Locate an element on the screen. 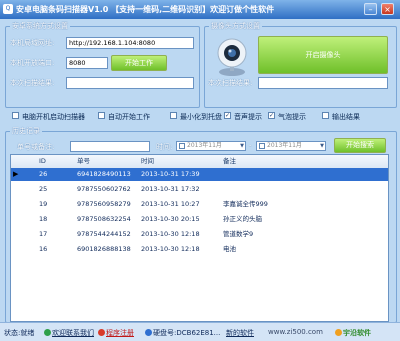 The height and width of the screenshot is (341, 400). cell-note: 孙正义的头脑 is located at coordinates (242, 219).